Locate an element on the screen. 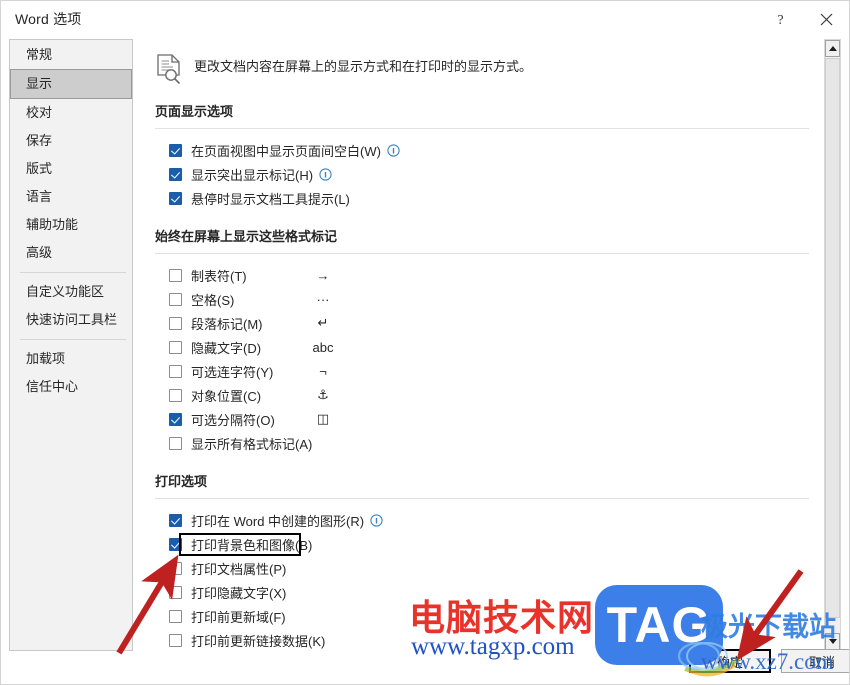 The image size is (850, 685). scroll-up-arrow-icon is located at coordinates (832, 48).